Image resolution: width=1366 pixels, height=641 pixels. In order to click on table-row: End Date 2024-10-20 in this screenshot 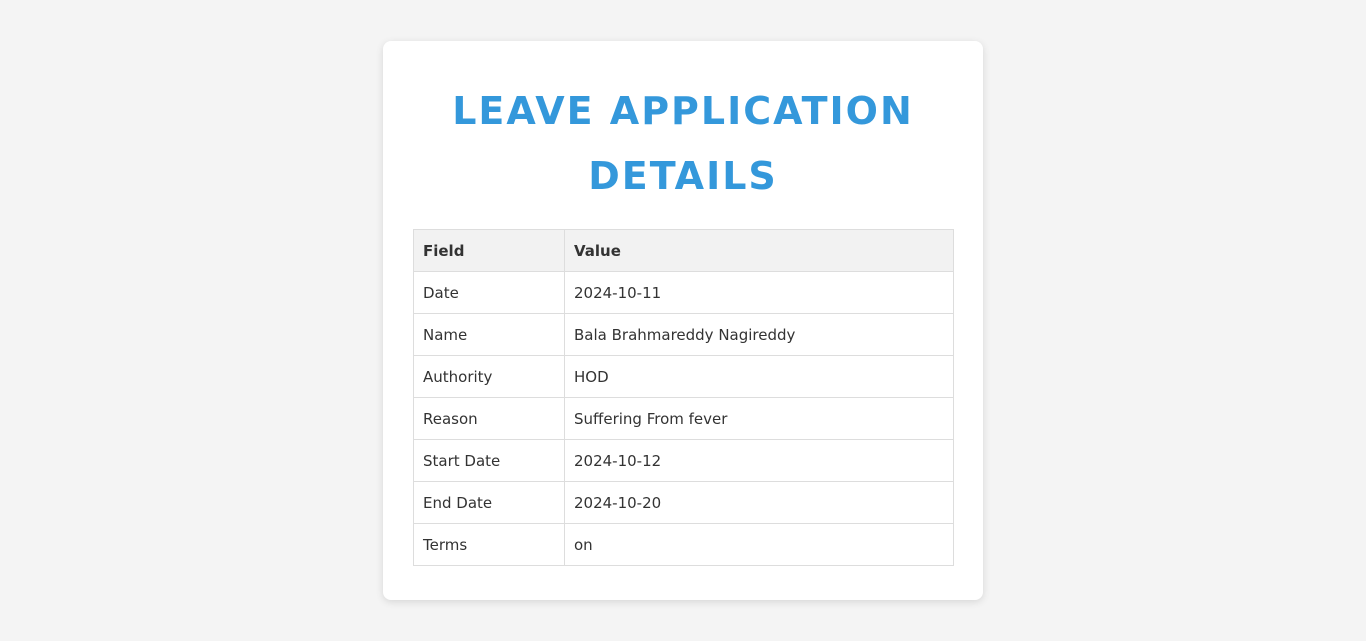, I will do `click(683, 502)`.